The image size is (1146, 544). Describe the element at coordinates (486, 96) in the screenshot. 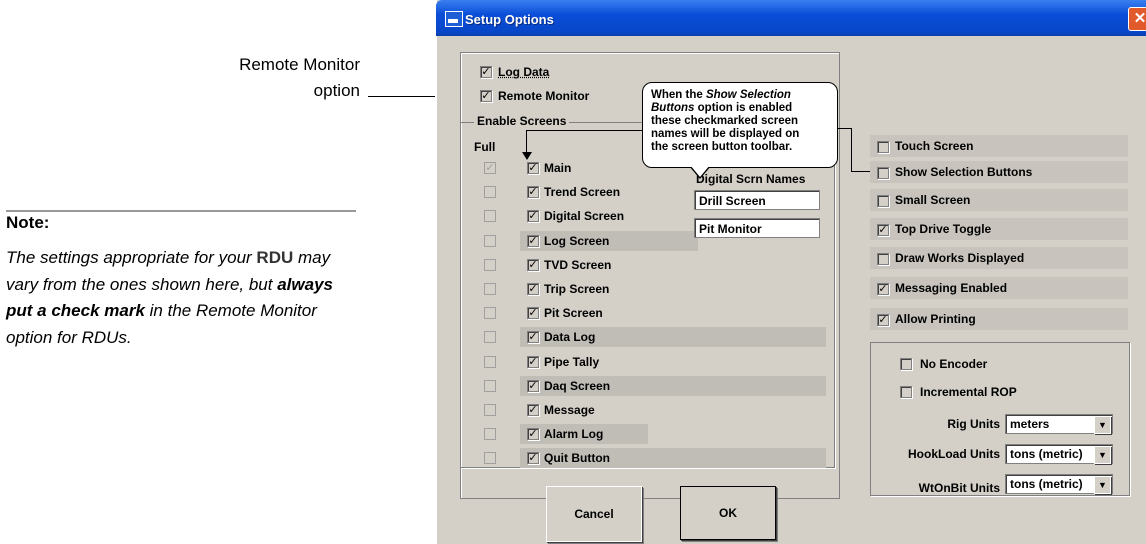

I see `remote-monitor-checkbox: ✓` at that location.